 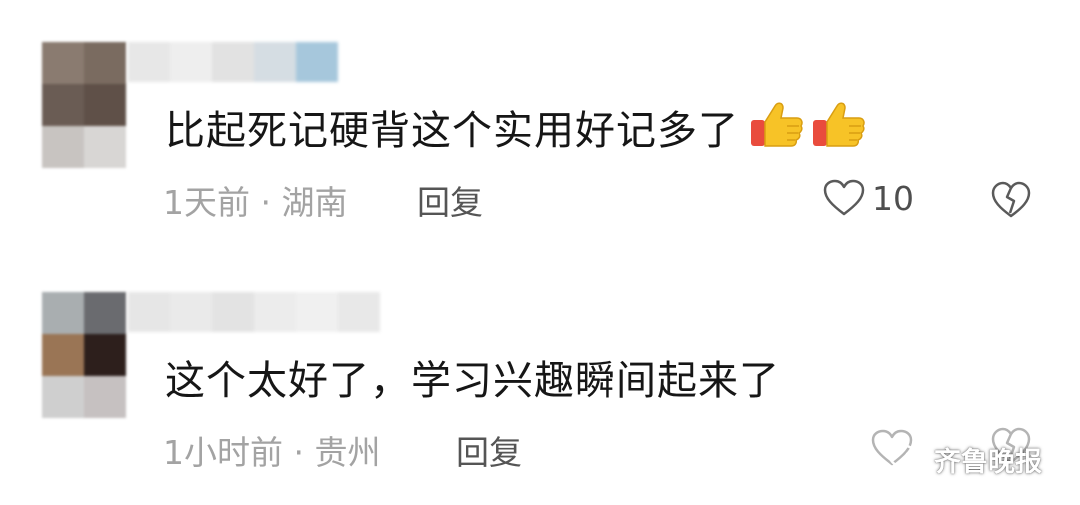 What do you see at coordinates (472, 381) in the screenshot?
I see `comment-text: 这个太好了，学习兴趣瞬间起来了` at bounding box center [472, 381].